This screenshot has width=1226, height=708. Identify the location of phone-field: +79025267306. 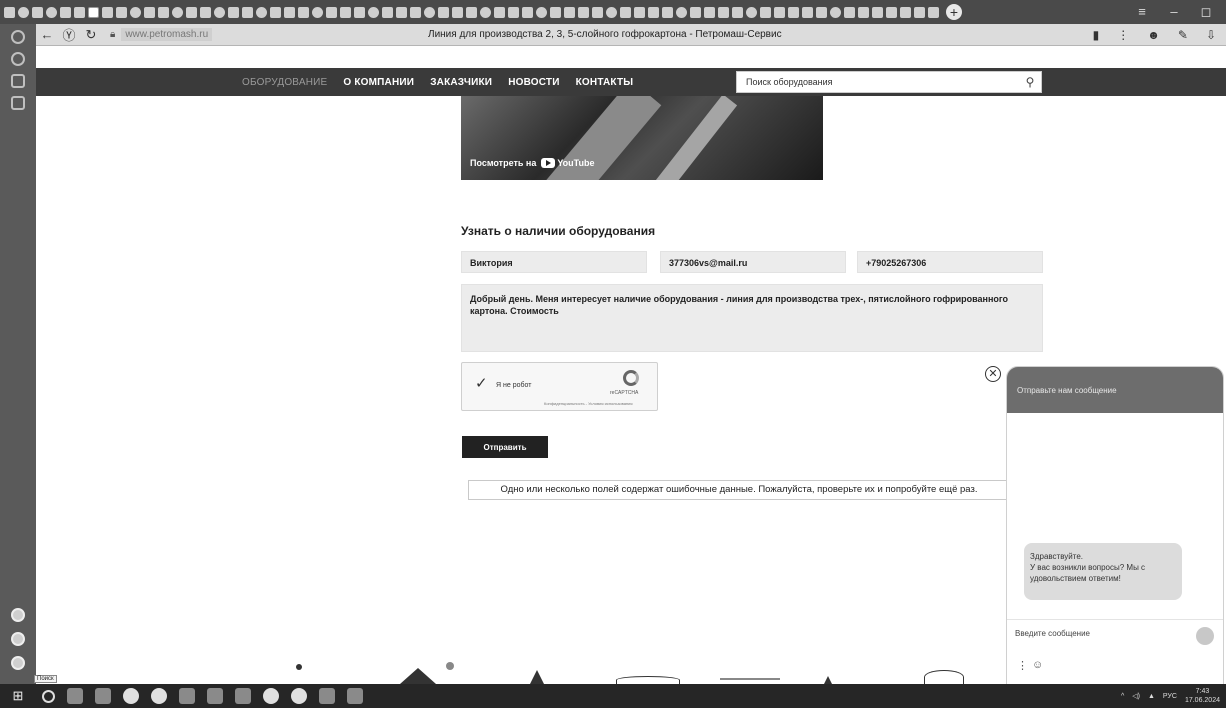
(950, 262).